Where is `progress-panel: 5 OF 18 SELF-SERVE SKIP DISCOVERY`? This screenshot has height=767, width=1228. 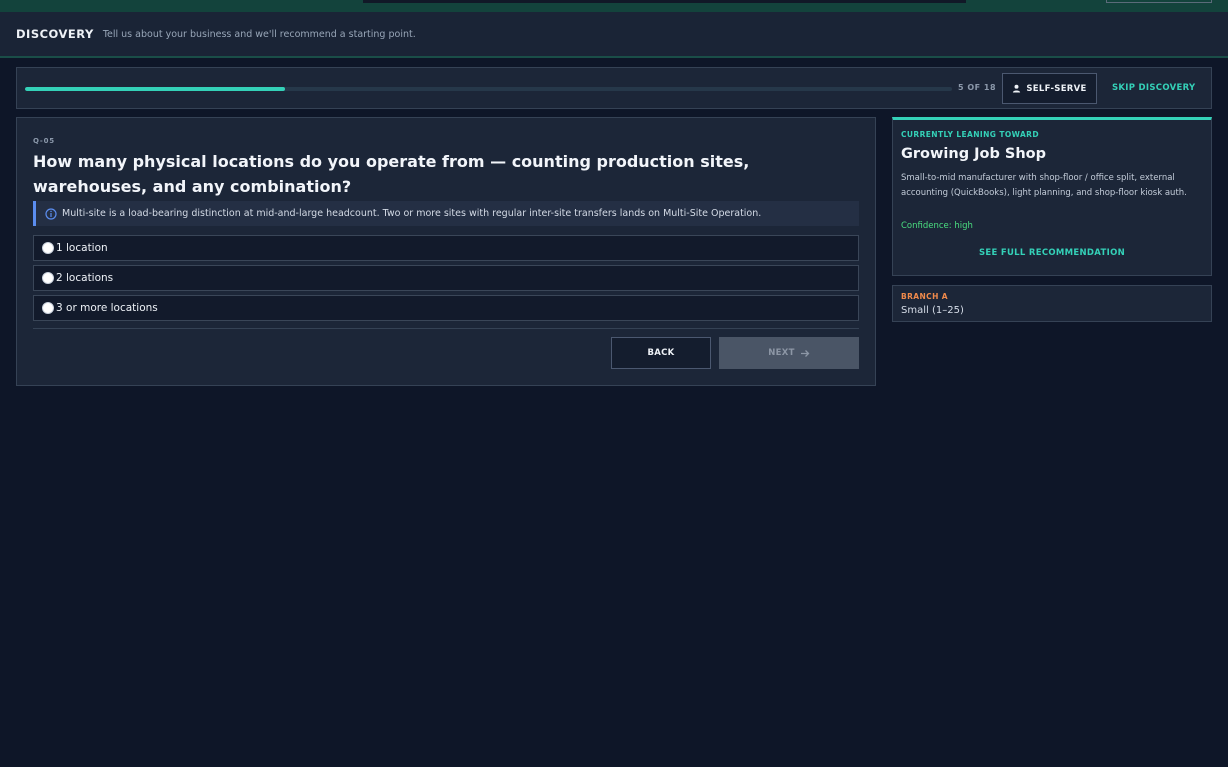
progress-panel: 5 OF 18 SELF-SERVE SKIP DISCOVERY is located at coordinates (614, 88).